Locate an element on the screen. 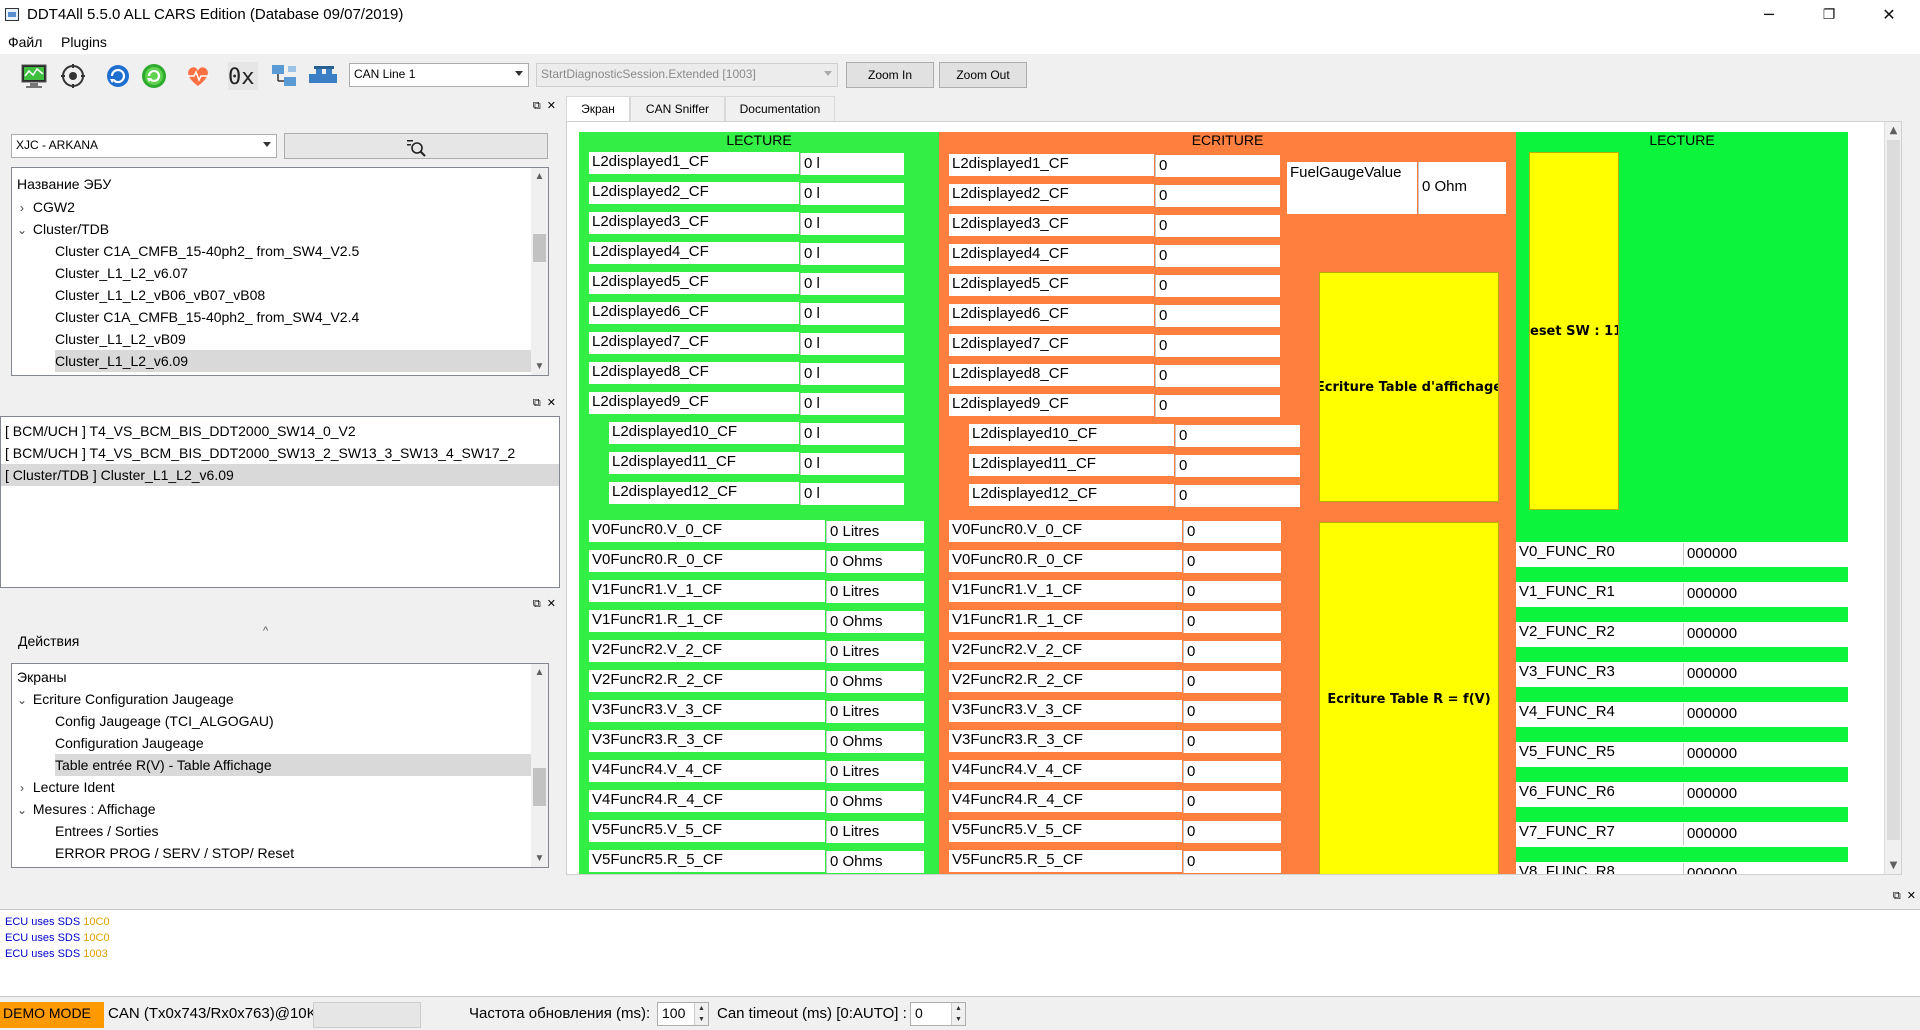 The height and width of the screenshot is (1030, 1920). tree-item-ecu: Cluster C1A_CMFB_15-40ph2_ from_SW4_V2.4 is located at coordinates (207, 317).